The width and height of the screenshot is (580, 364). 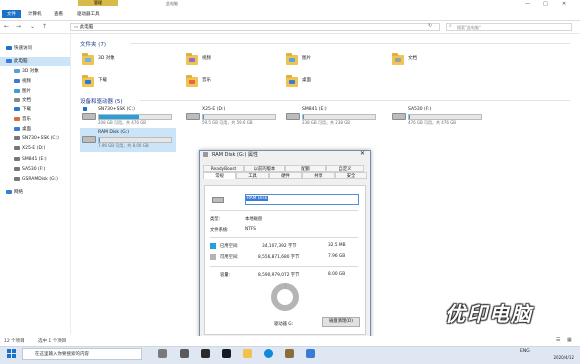 What do you see at coordinates (35, 119) in the screenshot?
I see `sidebar-item: 音乐` at bounding box center [35, 119].